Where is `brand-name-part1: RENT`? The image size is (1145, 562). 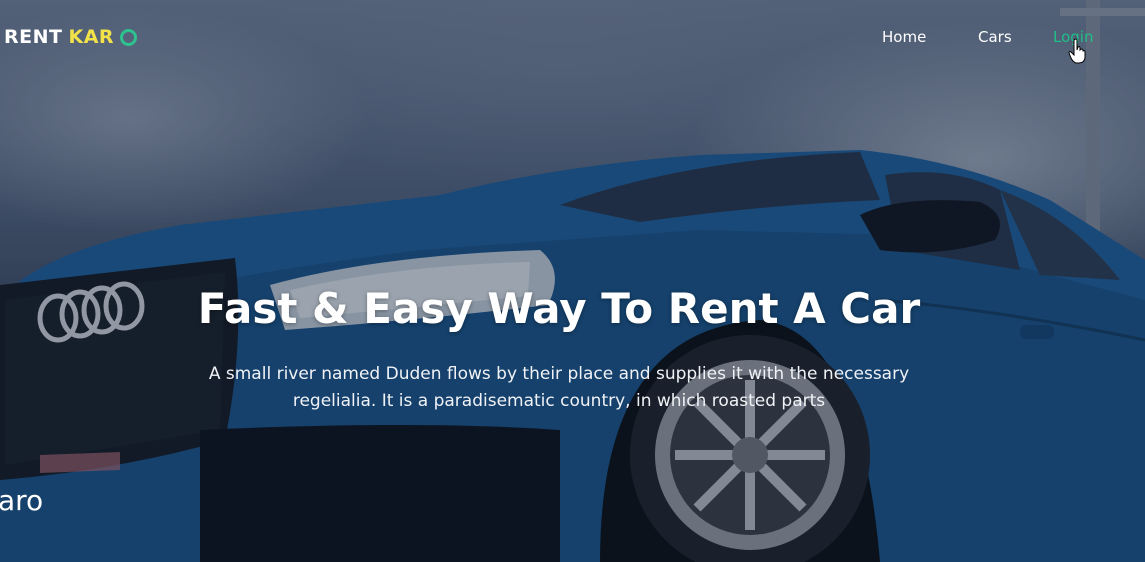
brand-name-part1: RENT is located at coordinates (33, 37).